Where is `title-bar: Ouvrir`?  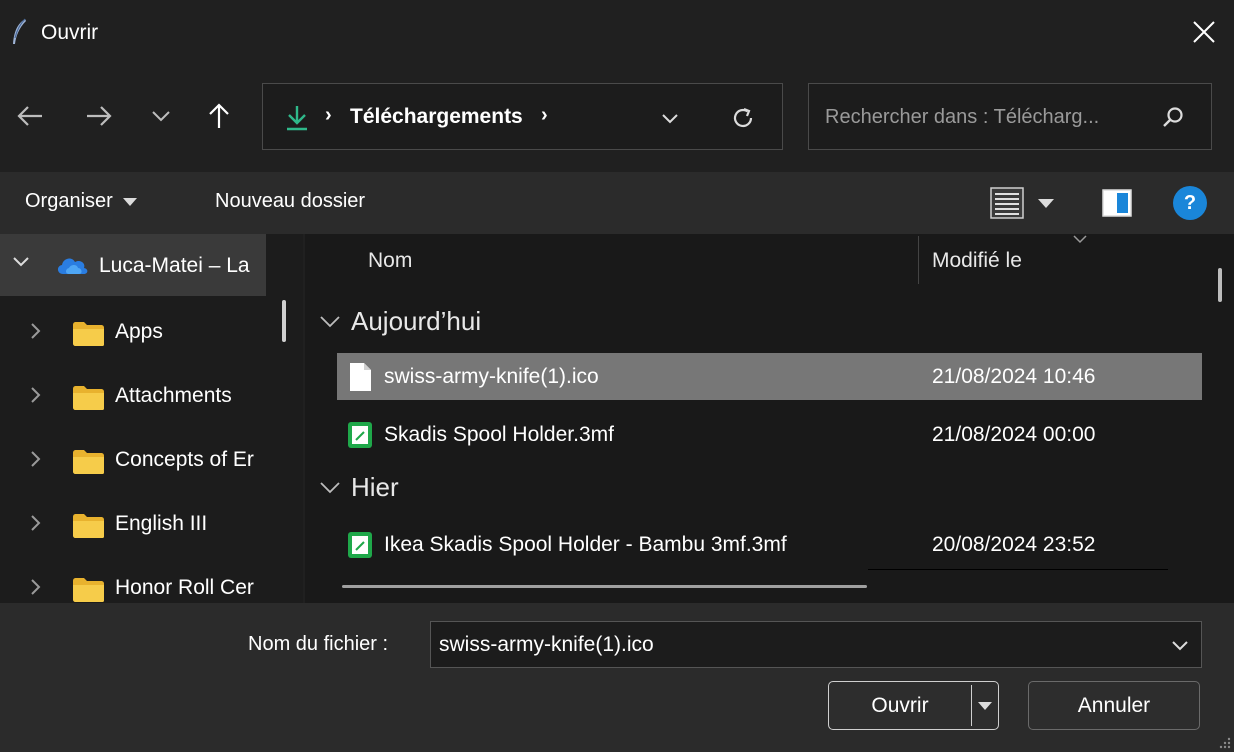
title-bar: Ouvrir is located at coordinates (617, 32).